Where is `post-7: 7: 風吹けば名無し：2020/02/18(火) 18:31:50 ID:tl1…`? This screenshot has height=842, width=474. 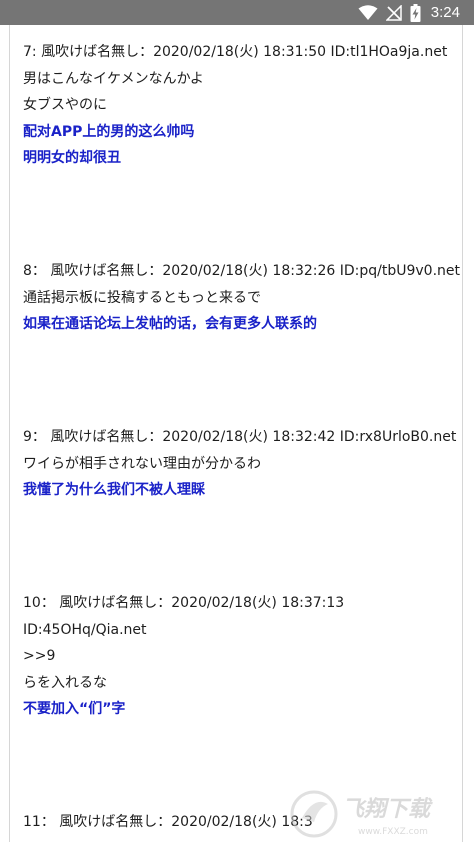
post-7: 7: 風吹けば名無し：2020/02/18(火) 18:31:50 ID:tl1… is located at coordinates (238, 105).